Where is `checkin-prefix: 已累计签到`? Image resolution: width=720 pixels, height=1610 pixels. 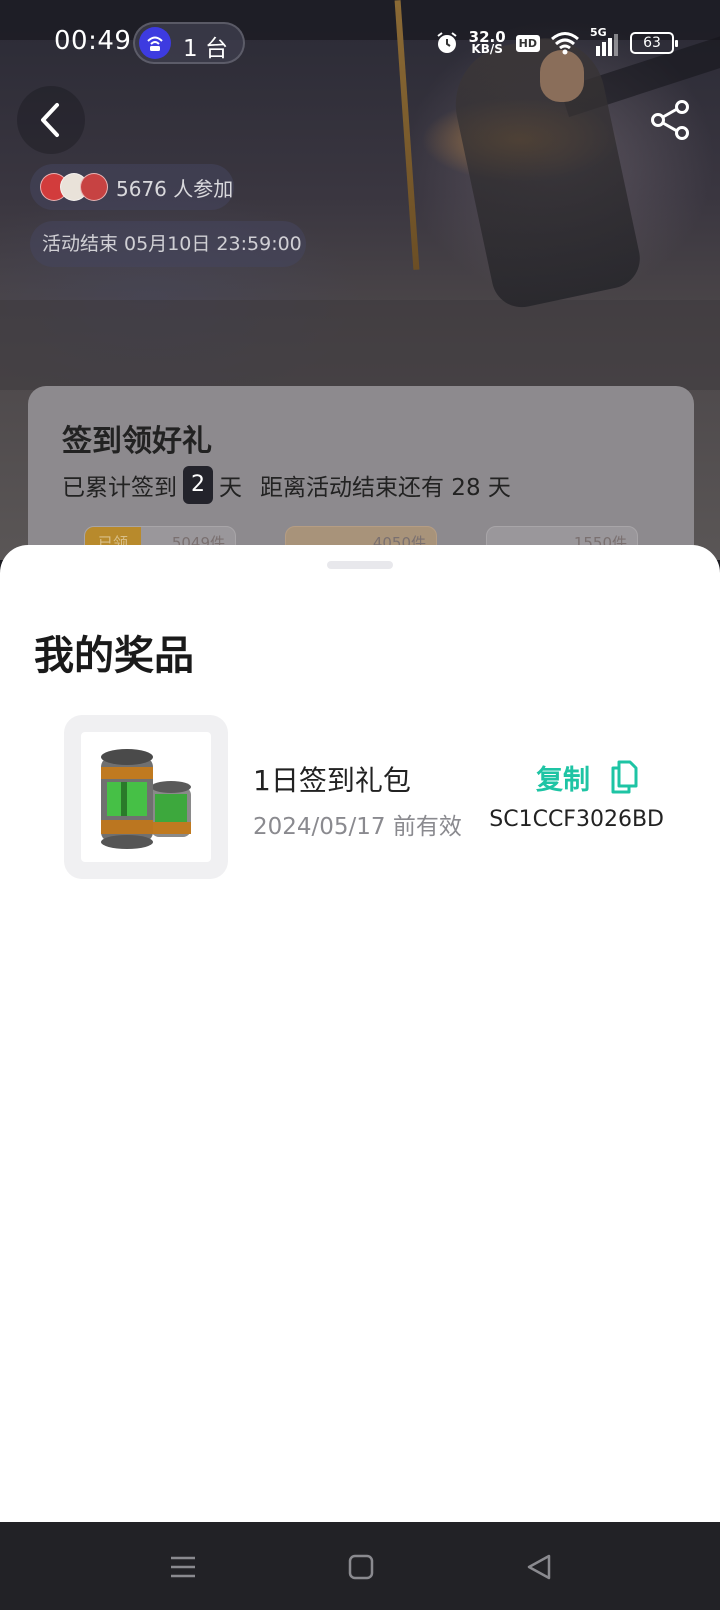 checkin-prefix: 已累计签到 is located at coordinates (119, 488).